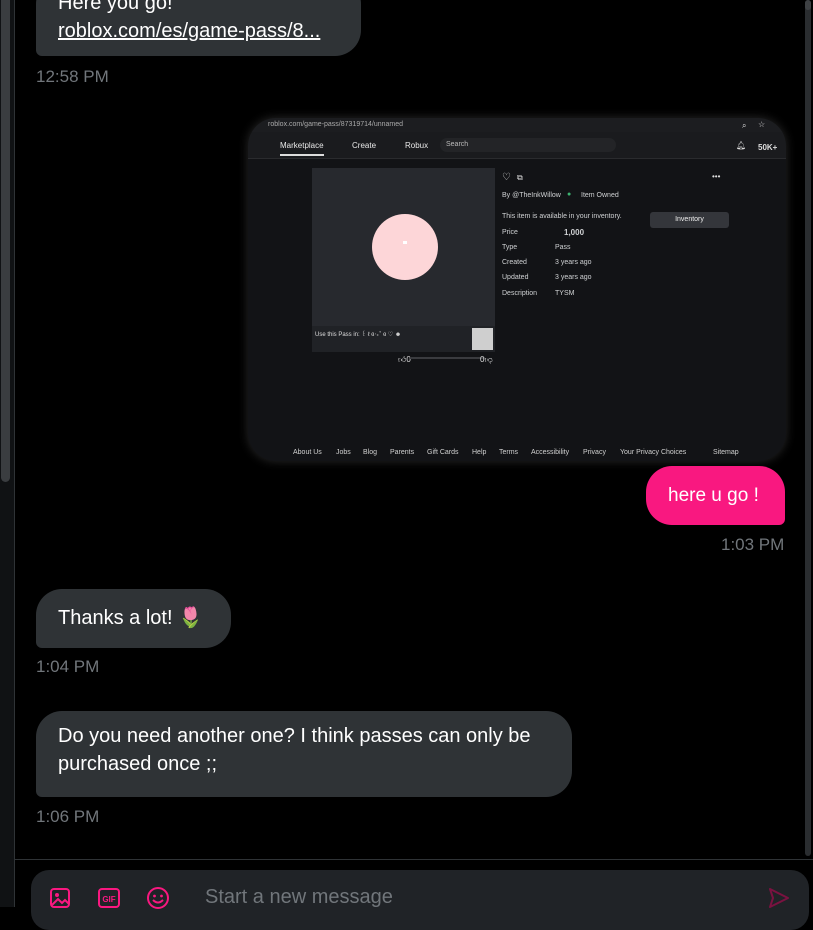 The height and width of the screenshot is (930, 813). I want to click on message-bubble-received: Thanks a lot! 🌷, so click(133, 618).